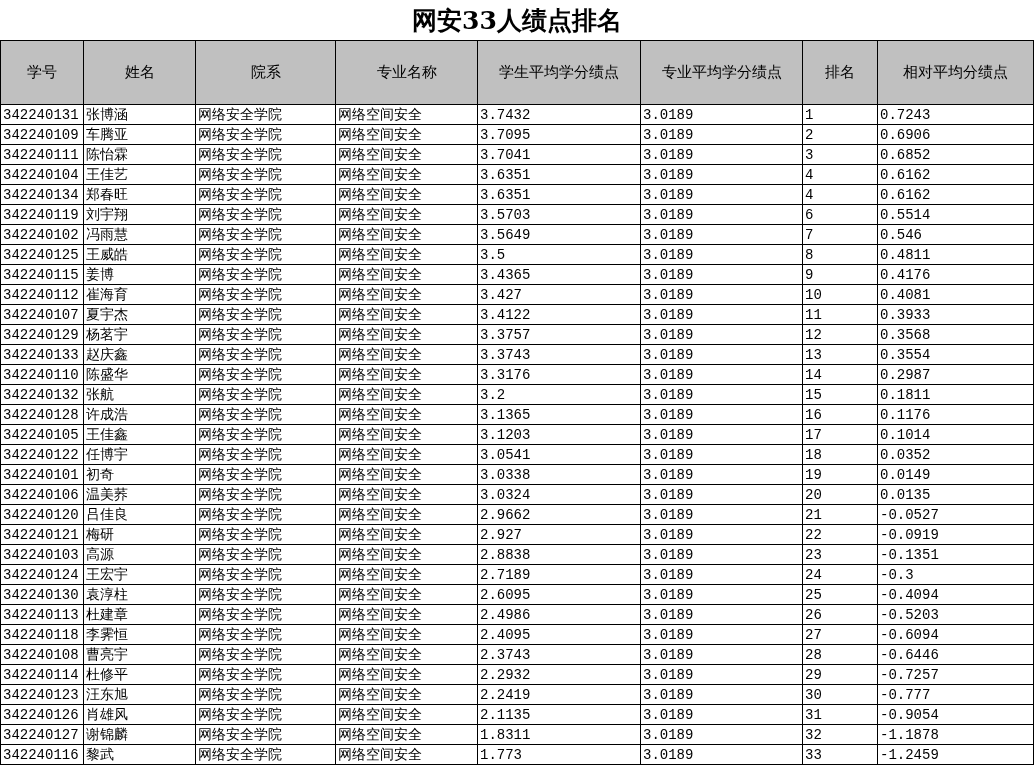 Image resolution: width=1034 pixels, height=765 pixels. I want to click on table-cell: 2.2419, so click(559, 694).